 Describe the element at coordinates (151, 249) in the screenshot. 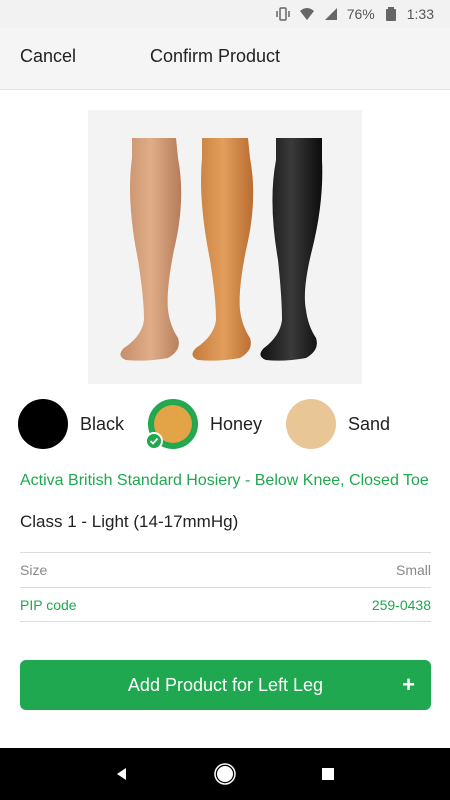

I see `sand-stocking` at that location.